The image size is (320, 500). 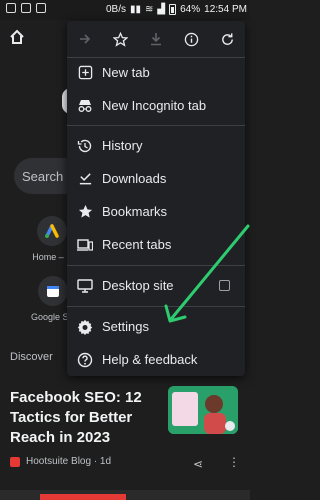 What do you see at coordinates (52, 291) in the screenshot?
I see `calendar-icon` at bounding box center [52, 291].